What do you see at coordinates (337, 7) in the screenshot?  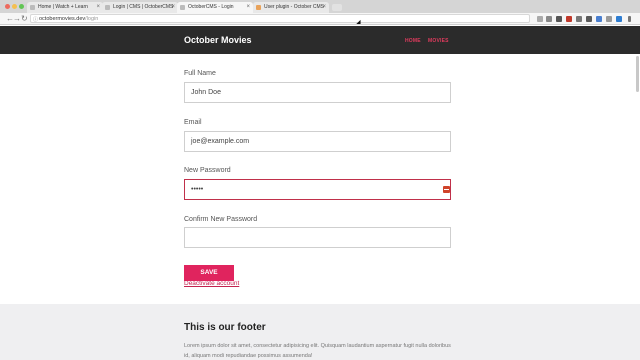 I see `new-tab-button` at bounding box center [337, 7].